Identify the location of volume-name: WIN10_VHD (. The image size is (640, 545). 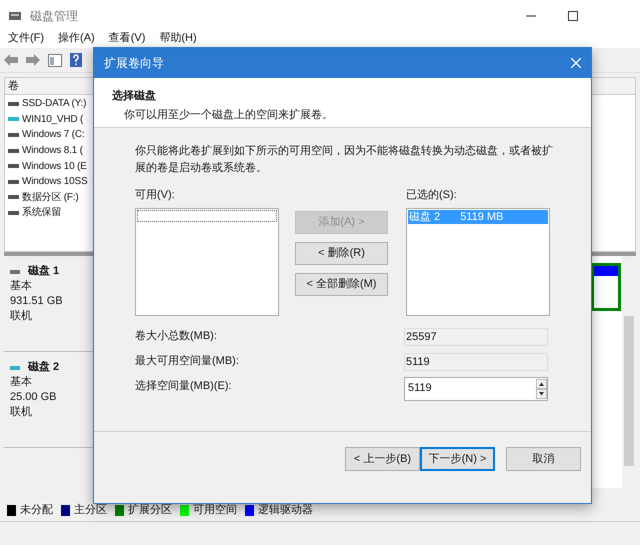
(53, 119).